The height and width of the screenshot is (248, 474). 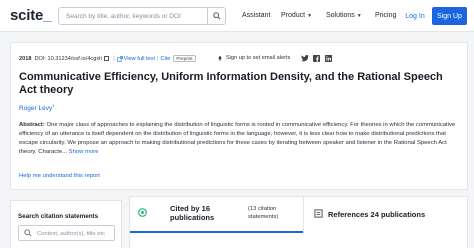 What do you see at coordinates (328, 59) in the screenshot?
I see `linkedin-icon` at bounding box center [328, 59].